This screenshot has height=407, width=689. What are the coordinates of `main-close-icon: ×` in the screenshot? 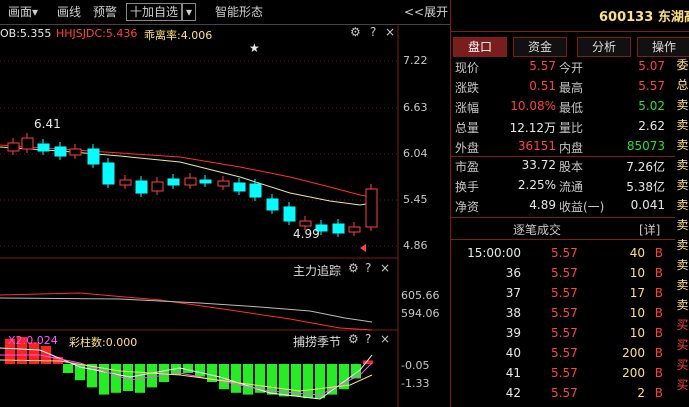 It's located at (390, 32).